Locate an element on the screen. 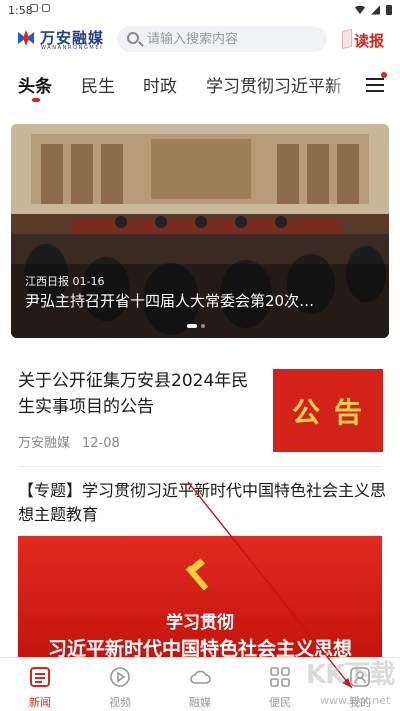  logo-subtext: WANANRONGMEI is located at coordinates (72, 48).